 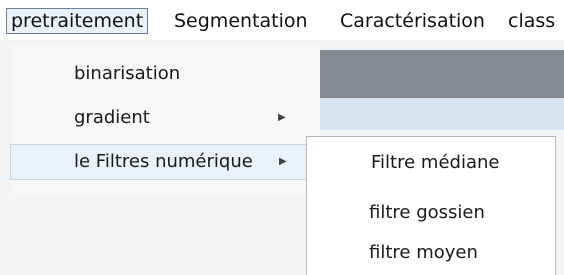 What do you see at coordinates (412, 21) in the screenshot?
I see `menu-caracterisation: Caractérisation` at bounding box center [412, 21].